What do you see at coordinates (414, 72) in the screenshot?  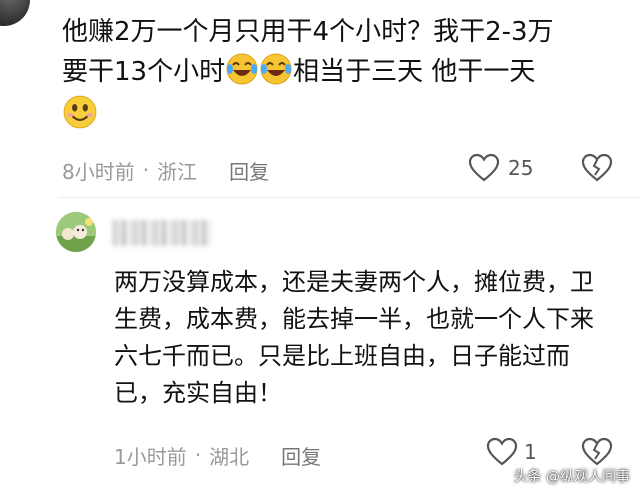 I see `comment-text-segment: 相当于三天 他干一天` at bounding box center [414, 72].